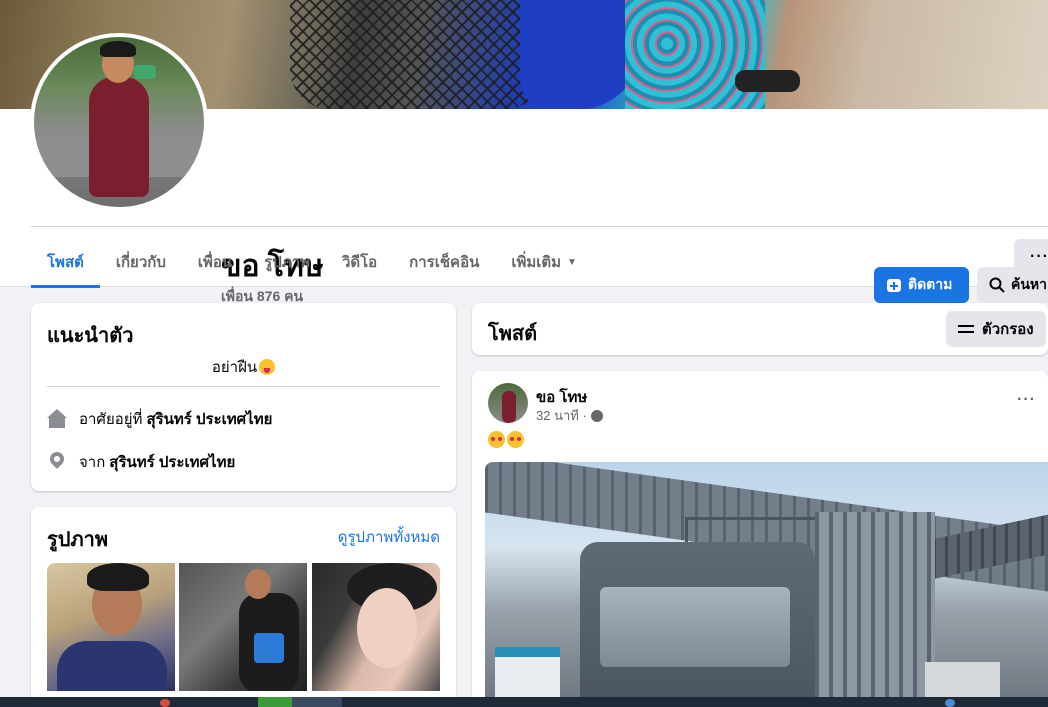  Describe the element at coordinates (90, 336) in the screenshot. I see `intro-title: แนะนำตัว` at that location.